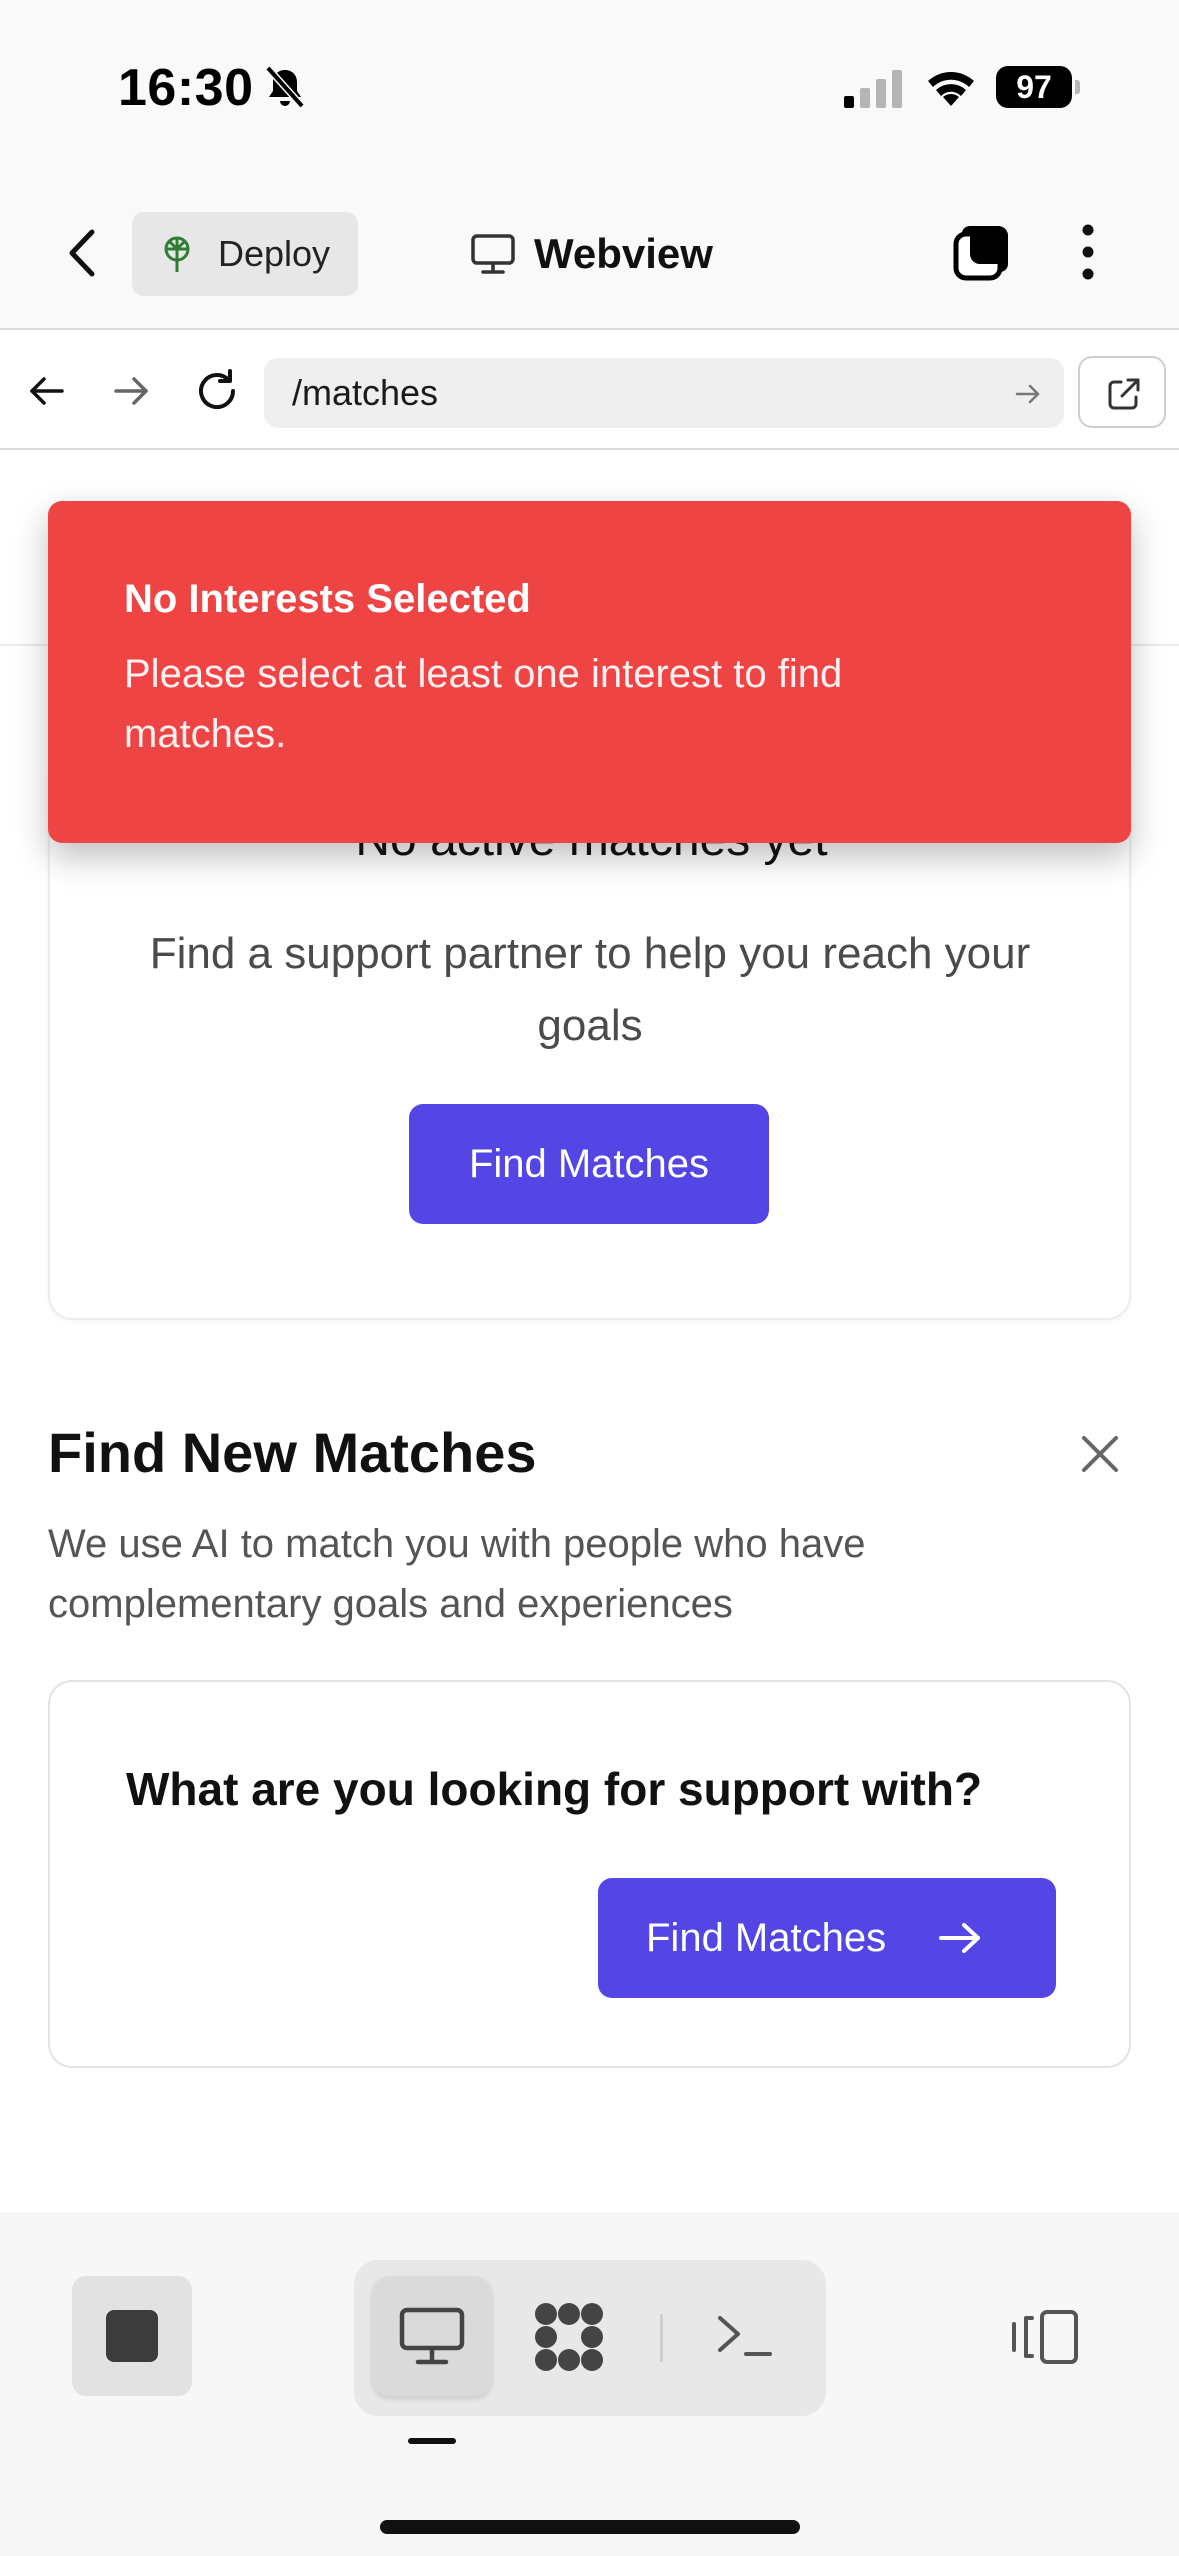  I want to click on find-matches-submit-button: Find Matches, so click(827, 1938).